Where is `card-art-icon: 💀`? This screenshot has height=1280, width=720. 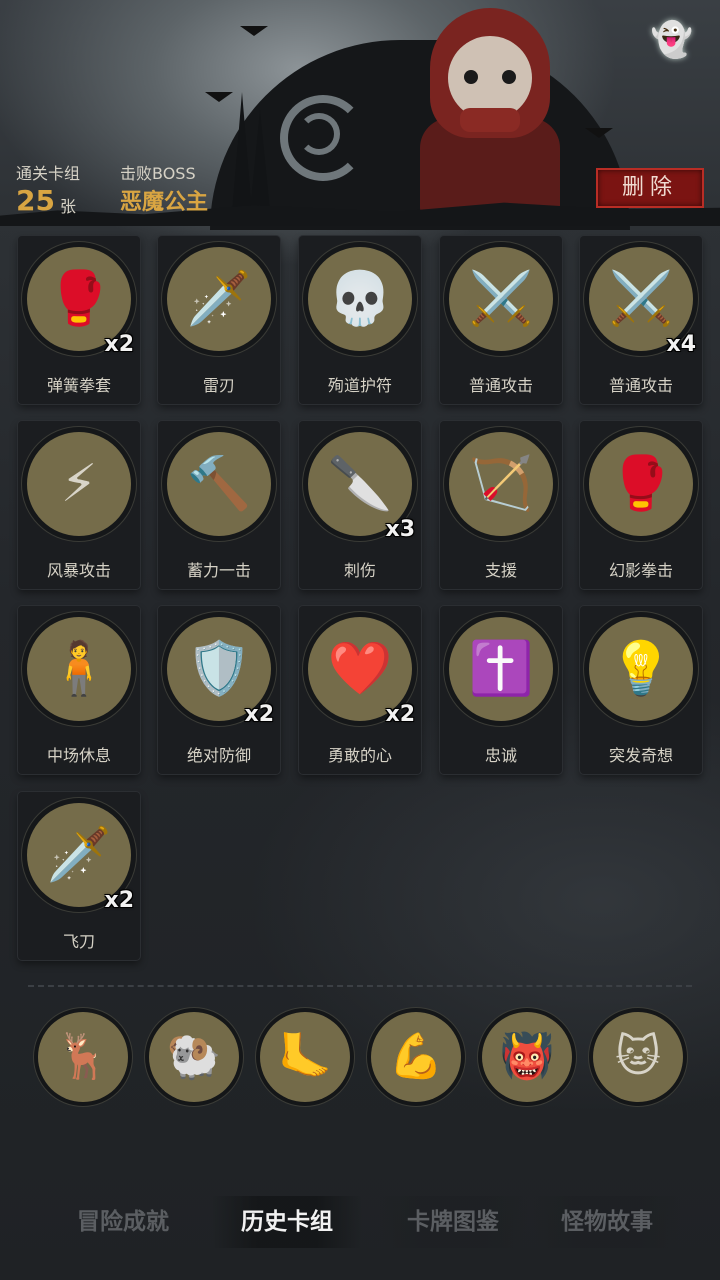
card-art-icon: 💀 is located at coordinates (360, 299).